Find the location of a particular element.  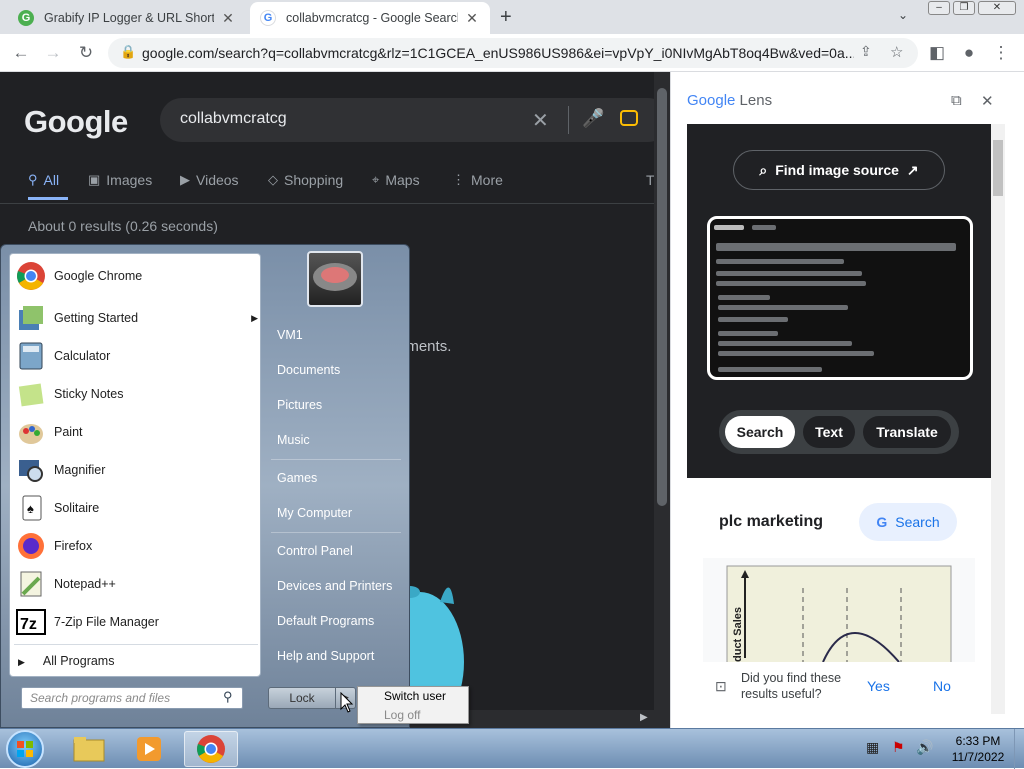

start-item-control-panel: Control Panel is located at coordinates (315, 551).